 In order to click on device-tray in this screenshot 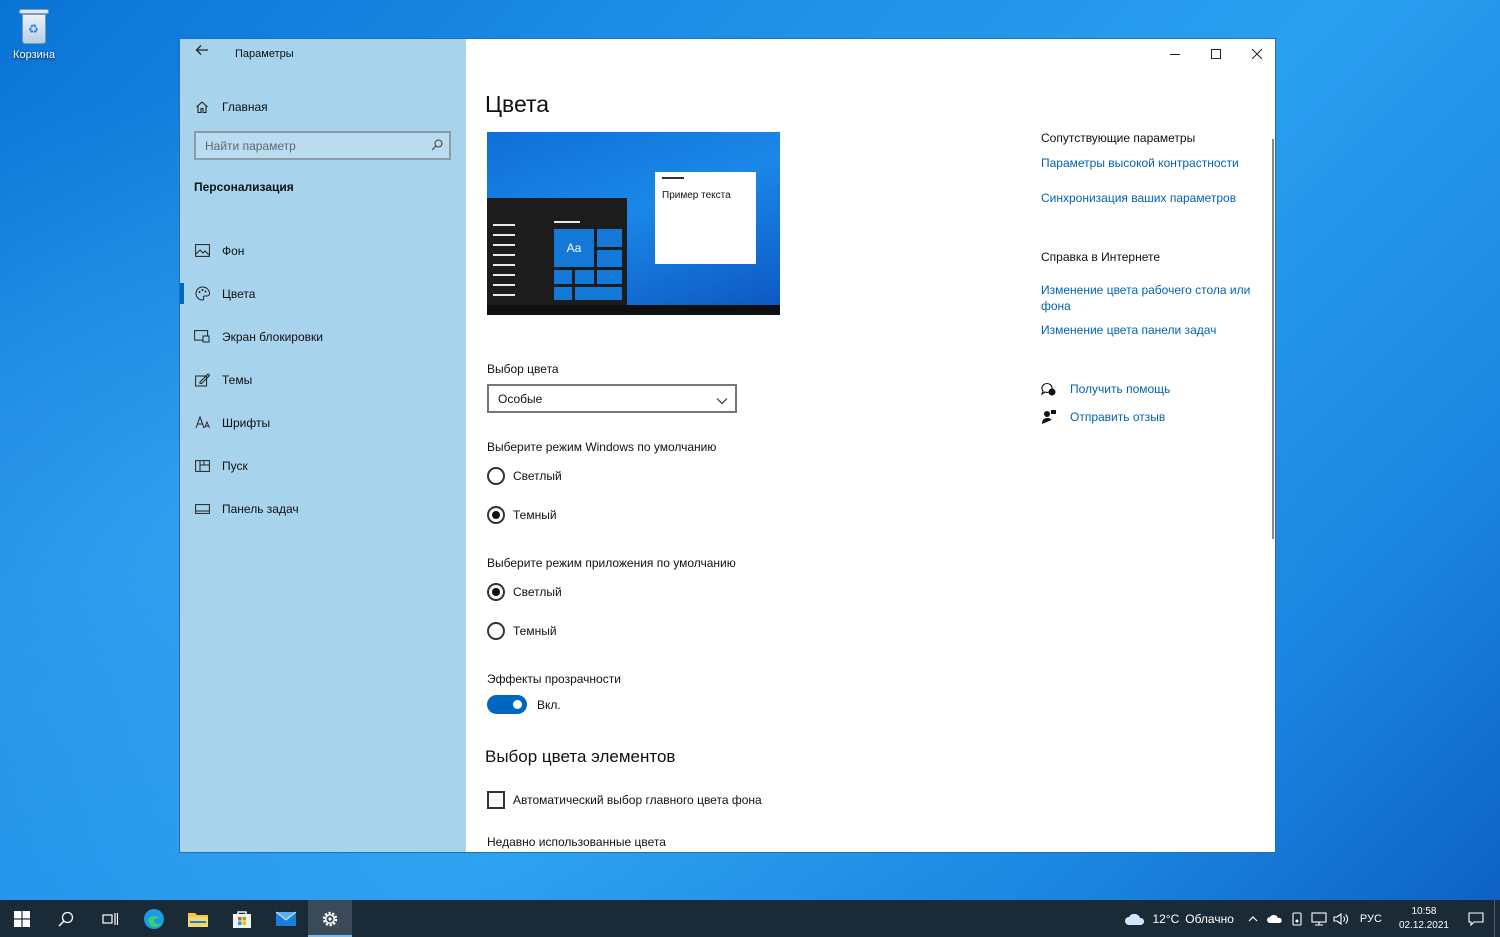, I will do `click(1297, 918)`.